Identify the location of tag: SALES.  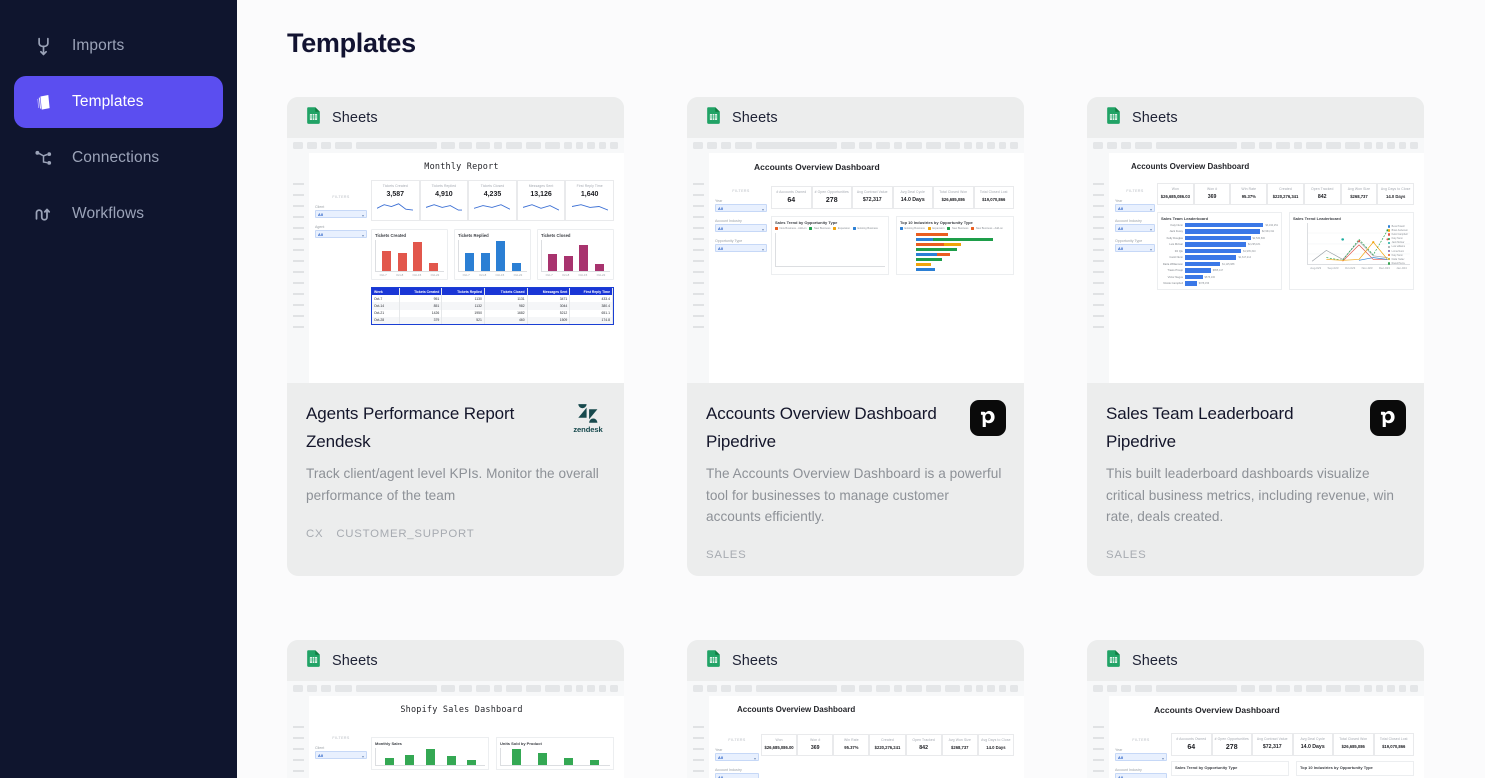
(726, 555).